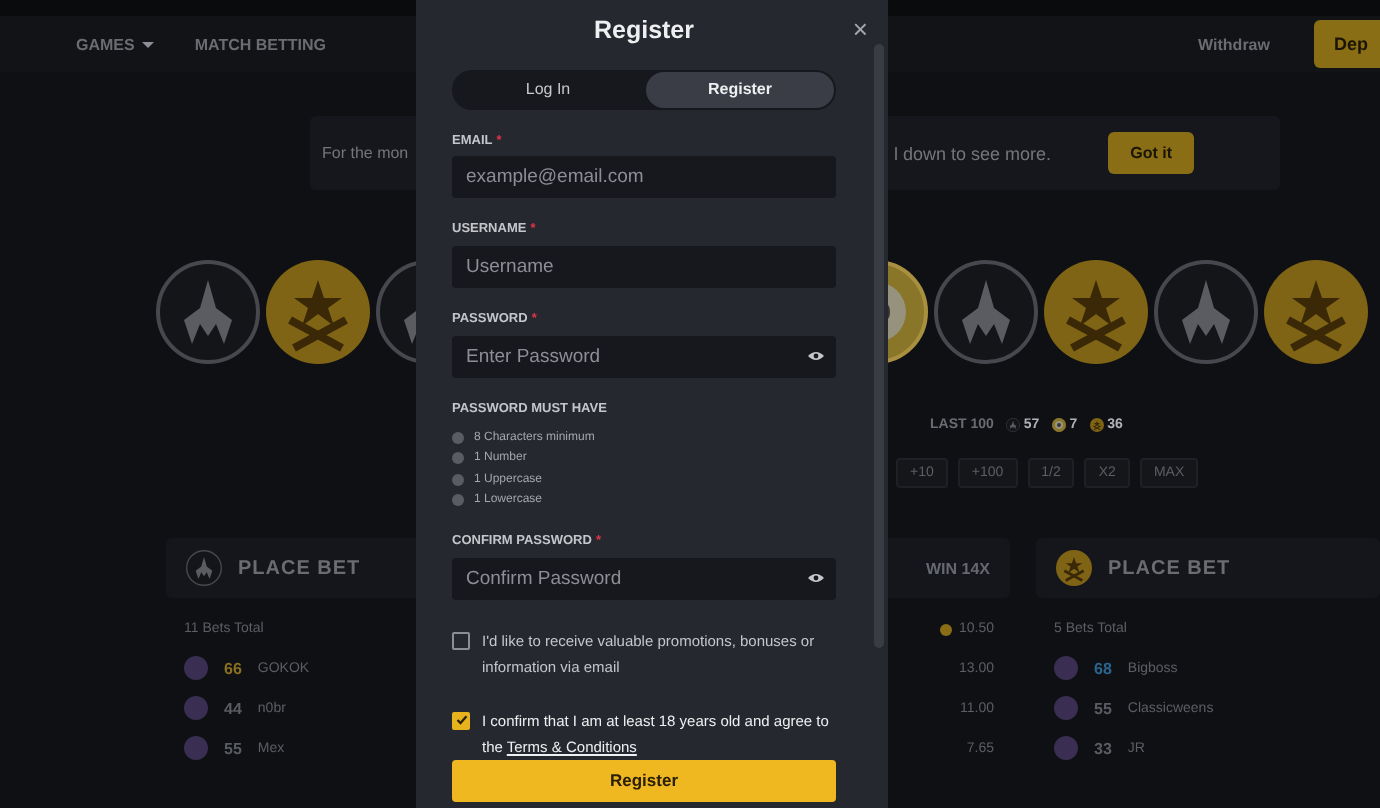  I want to click on input-field: example@email.com, so click(644, 177).